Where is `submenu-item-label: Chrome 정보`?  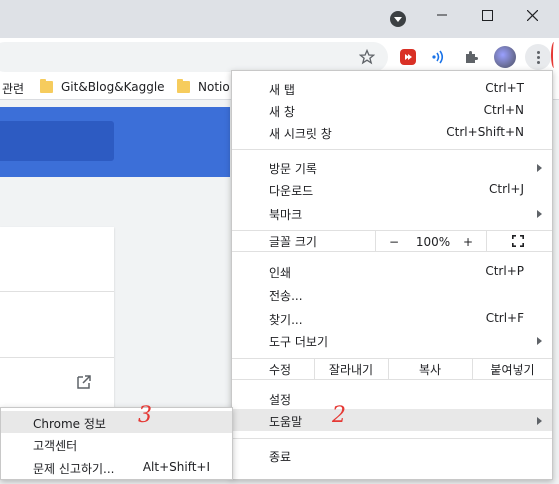
submenu-item-label: Chrome 정보 is located at coordinates (69, 424).